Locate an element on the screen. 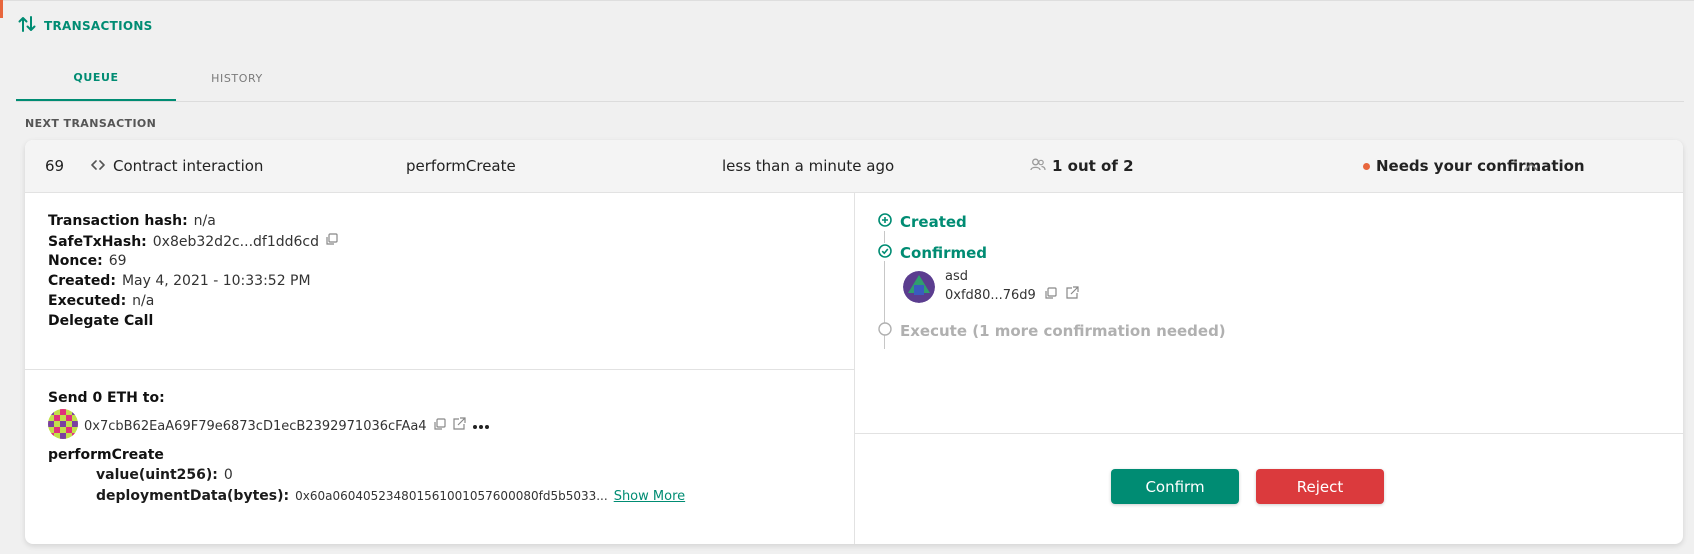  status-text: Needs your confirmation is located at coordinates (1480, 166).